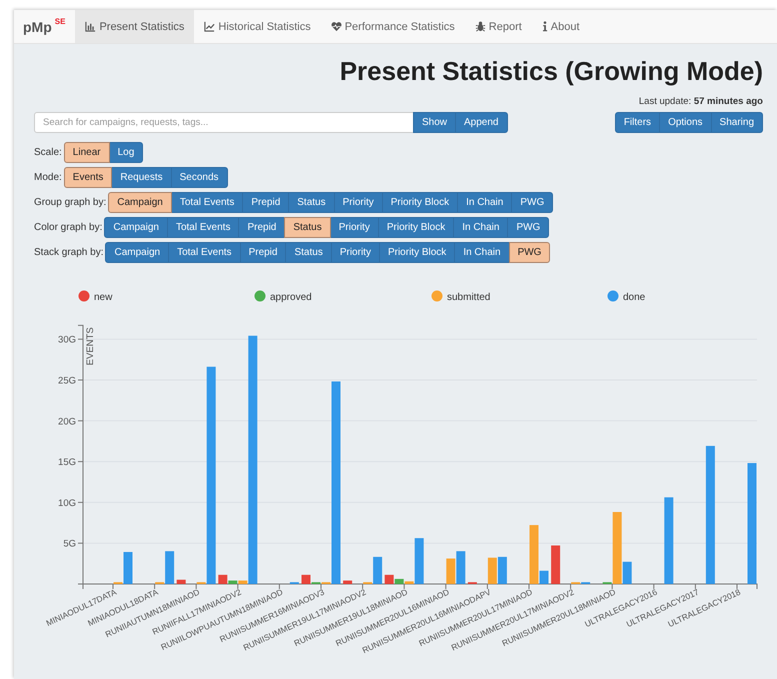  What do you see at coordinates (498, 26) in the screenshot?
I see `nav-tab: Report` at bounding box center [498, 26].